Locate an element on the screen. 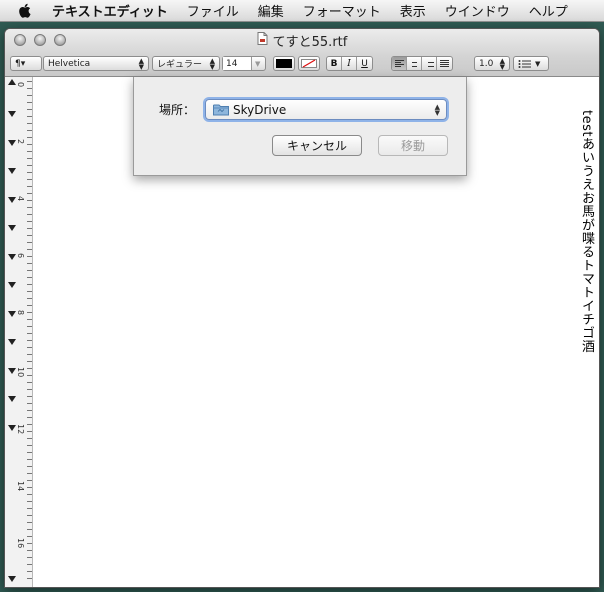 This screenshot has height=592, width=604. align-right-button is located at coordinates (429, 63).